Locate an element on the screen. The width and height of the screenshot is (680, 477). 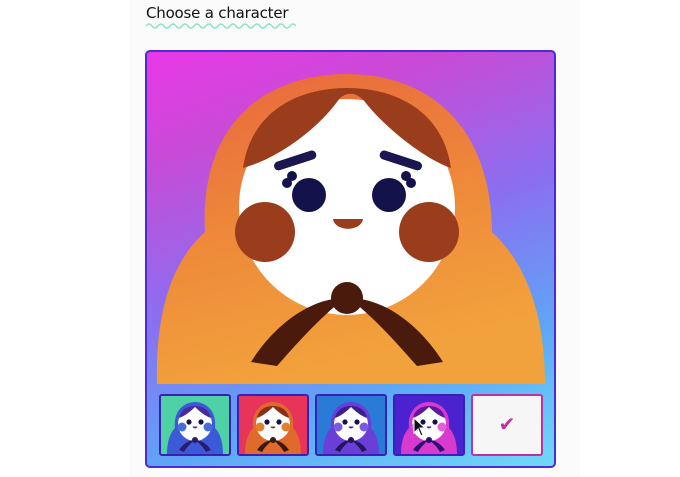
mouse-cursor-icon is located at coordinates (420, 427).